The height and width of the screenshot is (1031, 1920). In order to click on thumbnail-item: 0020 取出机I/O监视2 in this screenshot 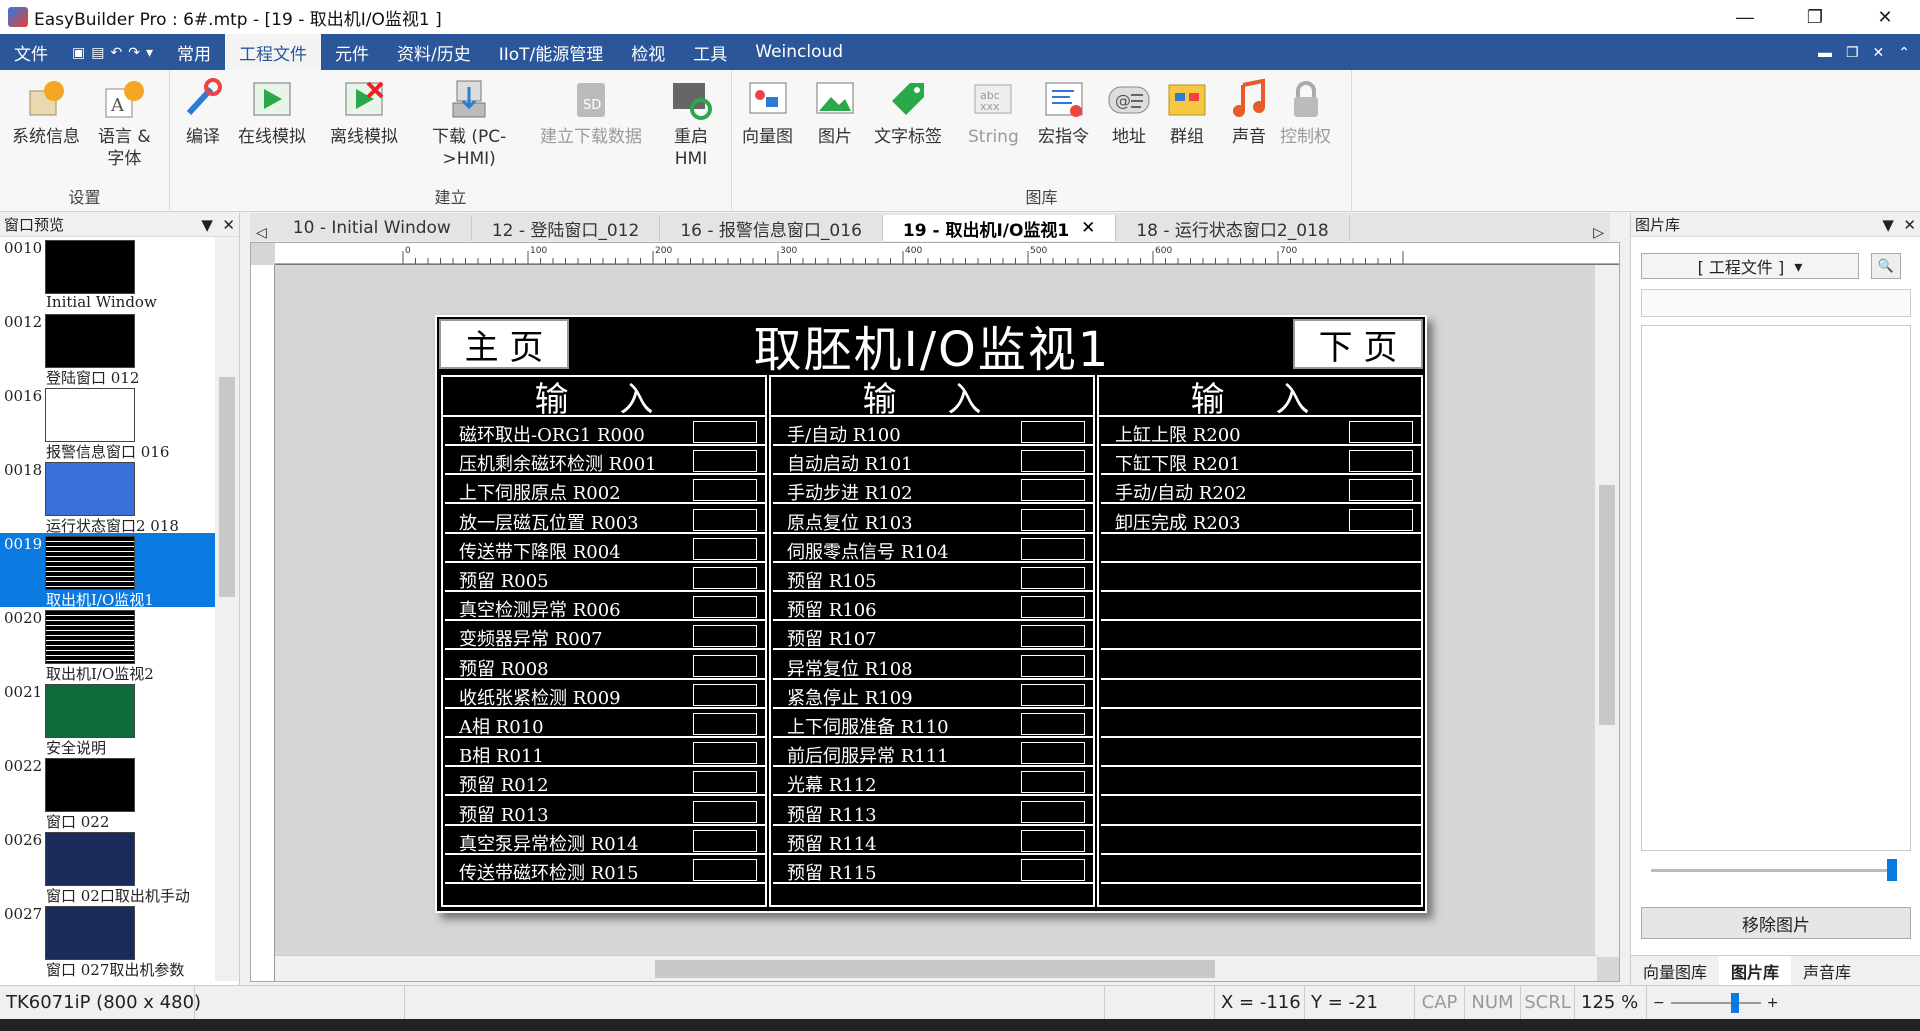, I will do `click(108, 645)`.